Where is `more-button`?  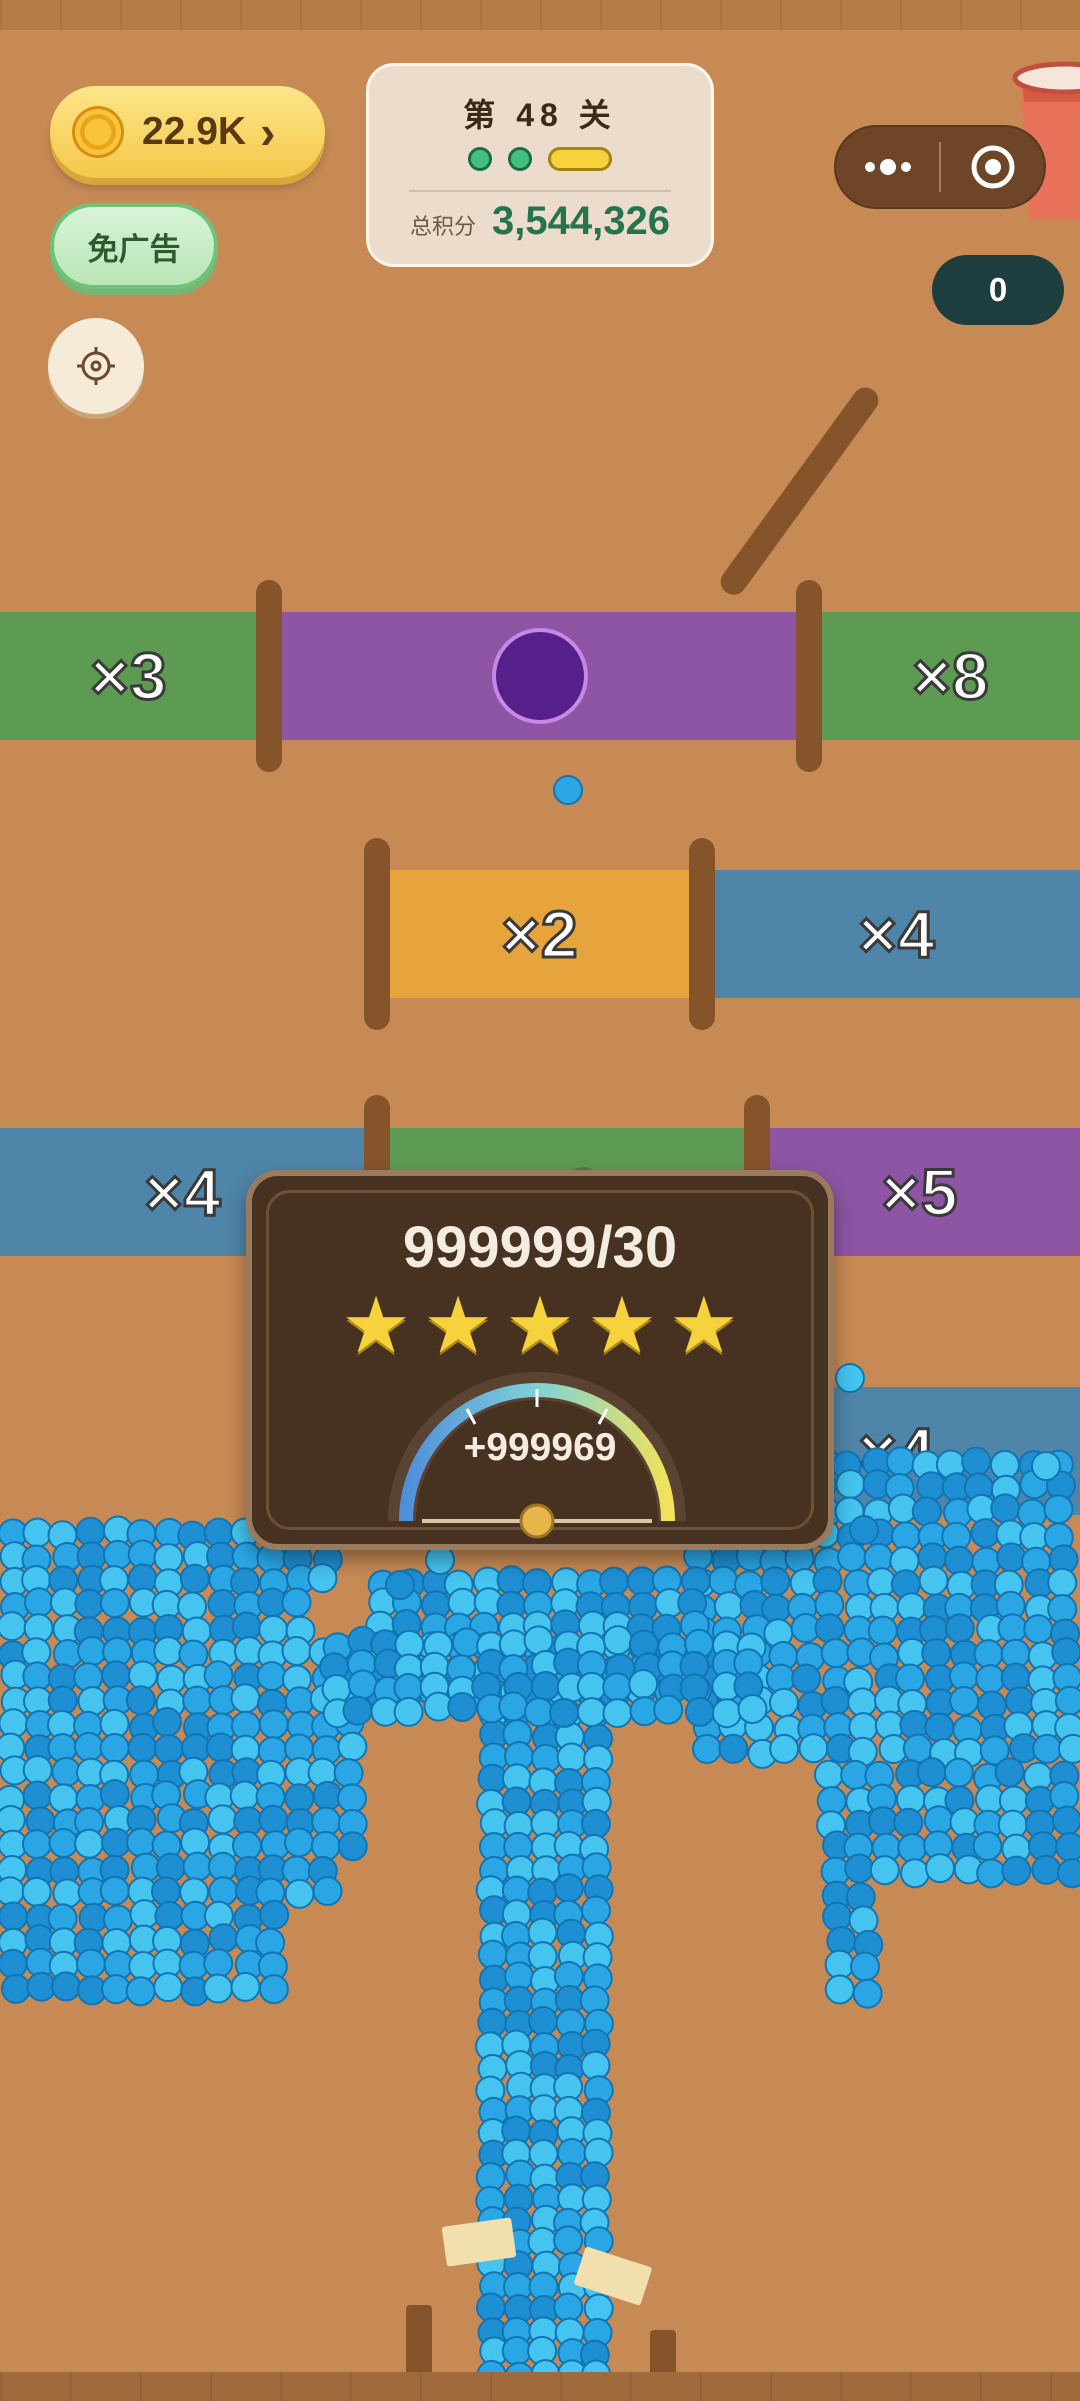
more-button is located at coordinates (887, 167).